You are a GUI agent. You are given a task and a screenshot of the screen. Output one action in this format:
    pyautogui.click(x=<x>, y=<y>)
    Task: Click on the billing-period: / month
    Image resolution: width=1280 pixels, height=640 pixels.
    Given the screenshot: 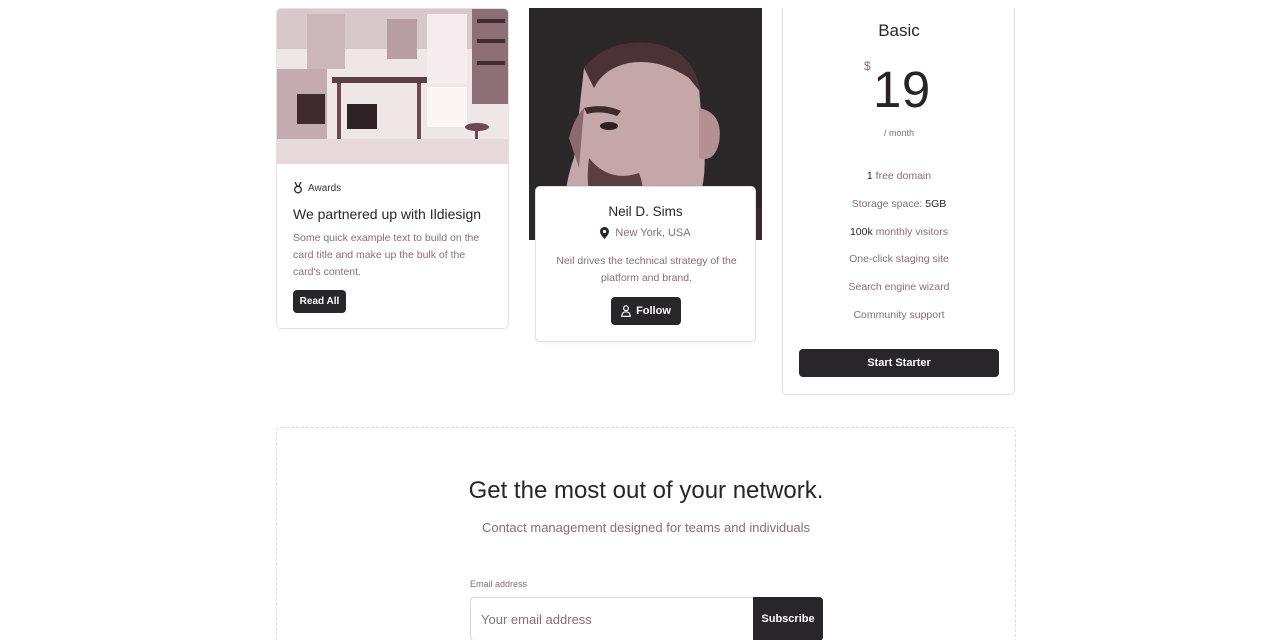 What is the action you would take?
    pyautogui.click(x=898, y=133)
    